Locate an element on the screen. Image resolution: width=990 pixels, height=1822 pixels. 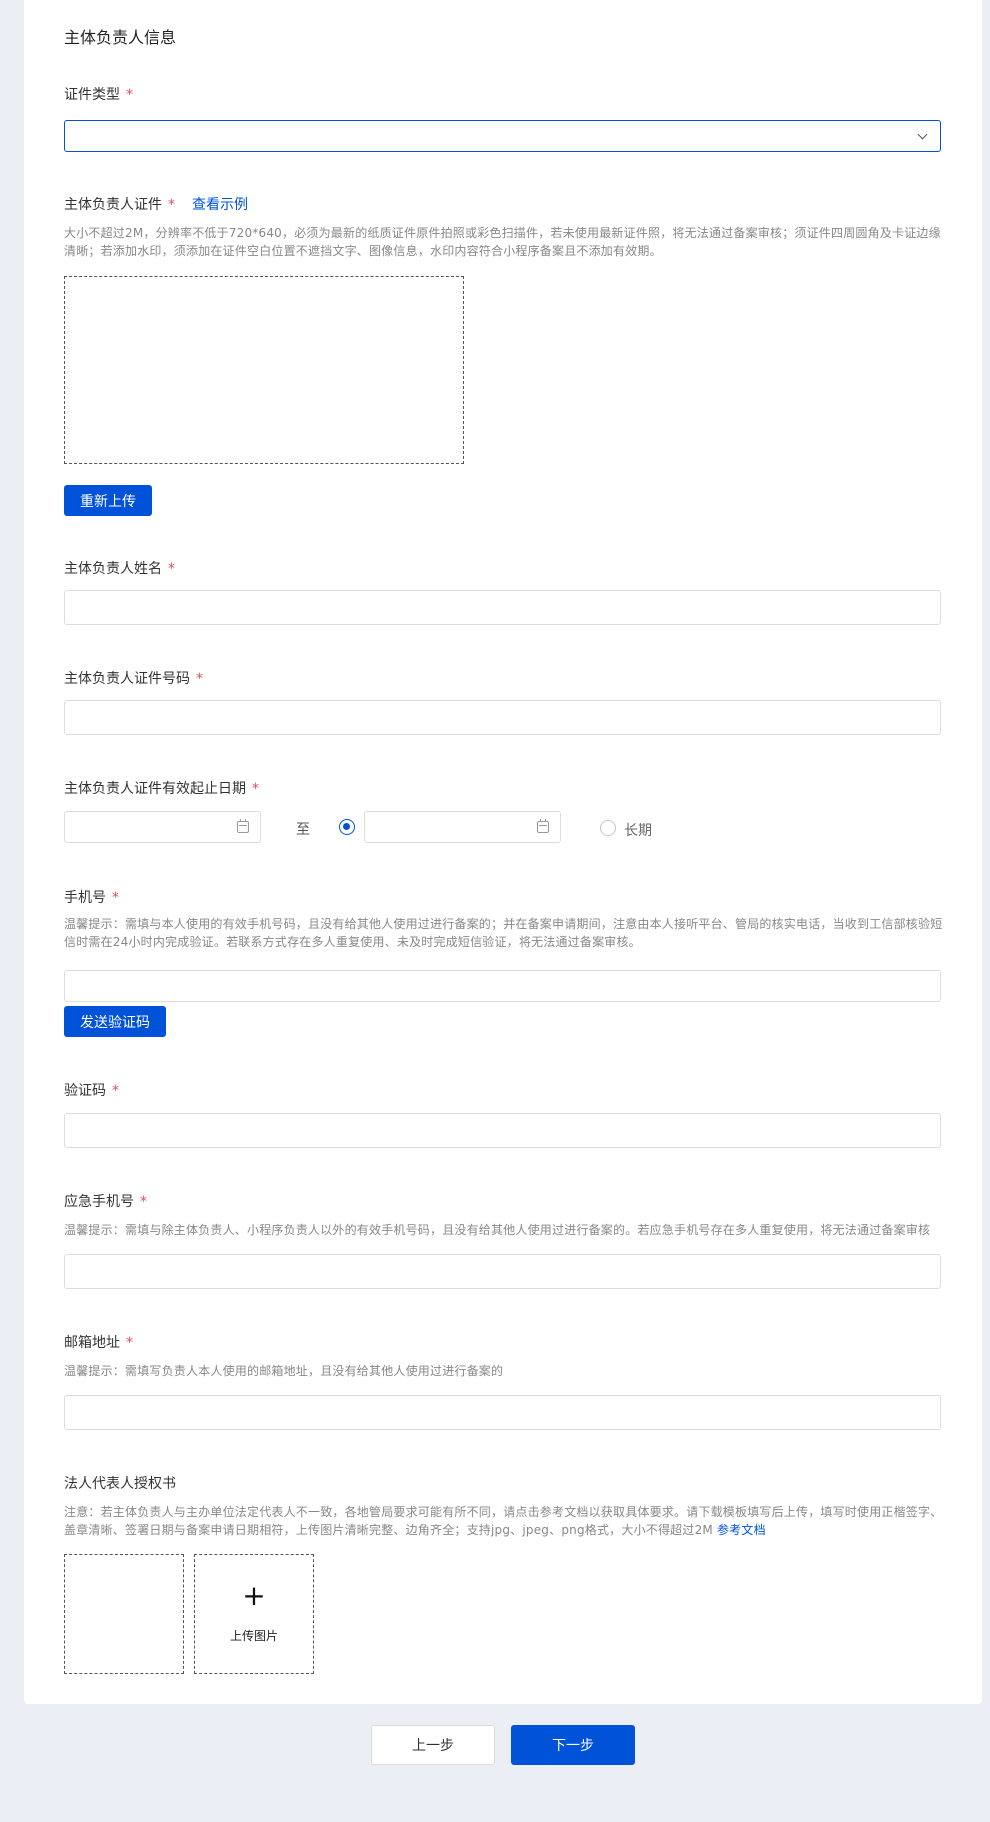
emergency-phone-input is located at coordinates (502, 1271).